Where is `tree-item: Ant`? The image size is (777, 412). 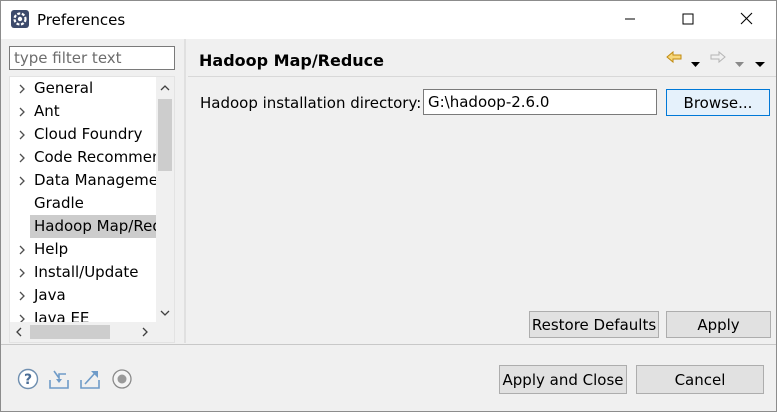
tree-item: Ant is located at coordinates (83, 111).